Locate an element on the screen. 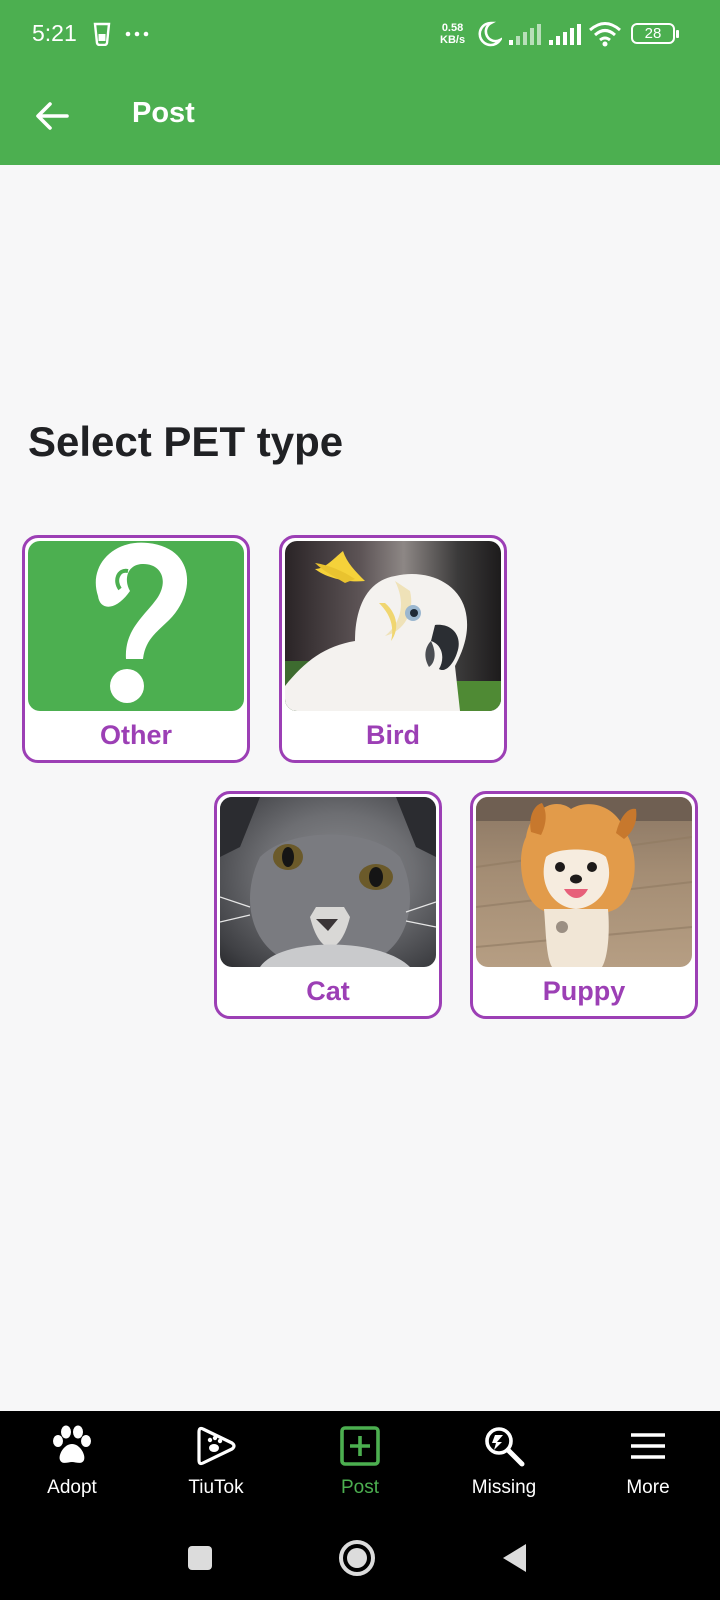  battery-icon: 28 is located at coordinates (655, 33).